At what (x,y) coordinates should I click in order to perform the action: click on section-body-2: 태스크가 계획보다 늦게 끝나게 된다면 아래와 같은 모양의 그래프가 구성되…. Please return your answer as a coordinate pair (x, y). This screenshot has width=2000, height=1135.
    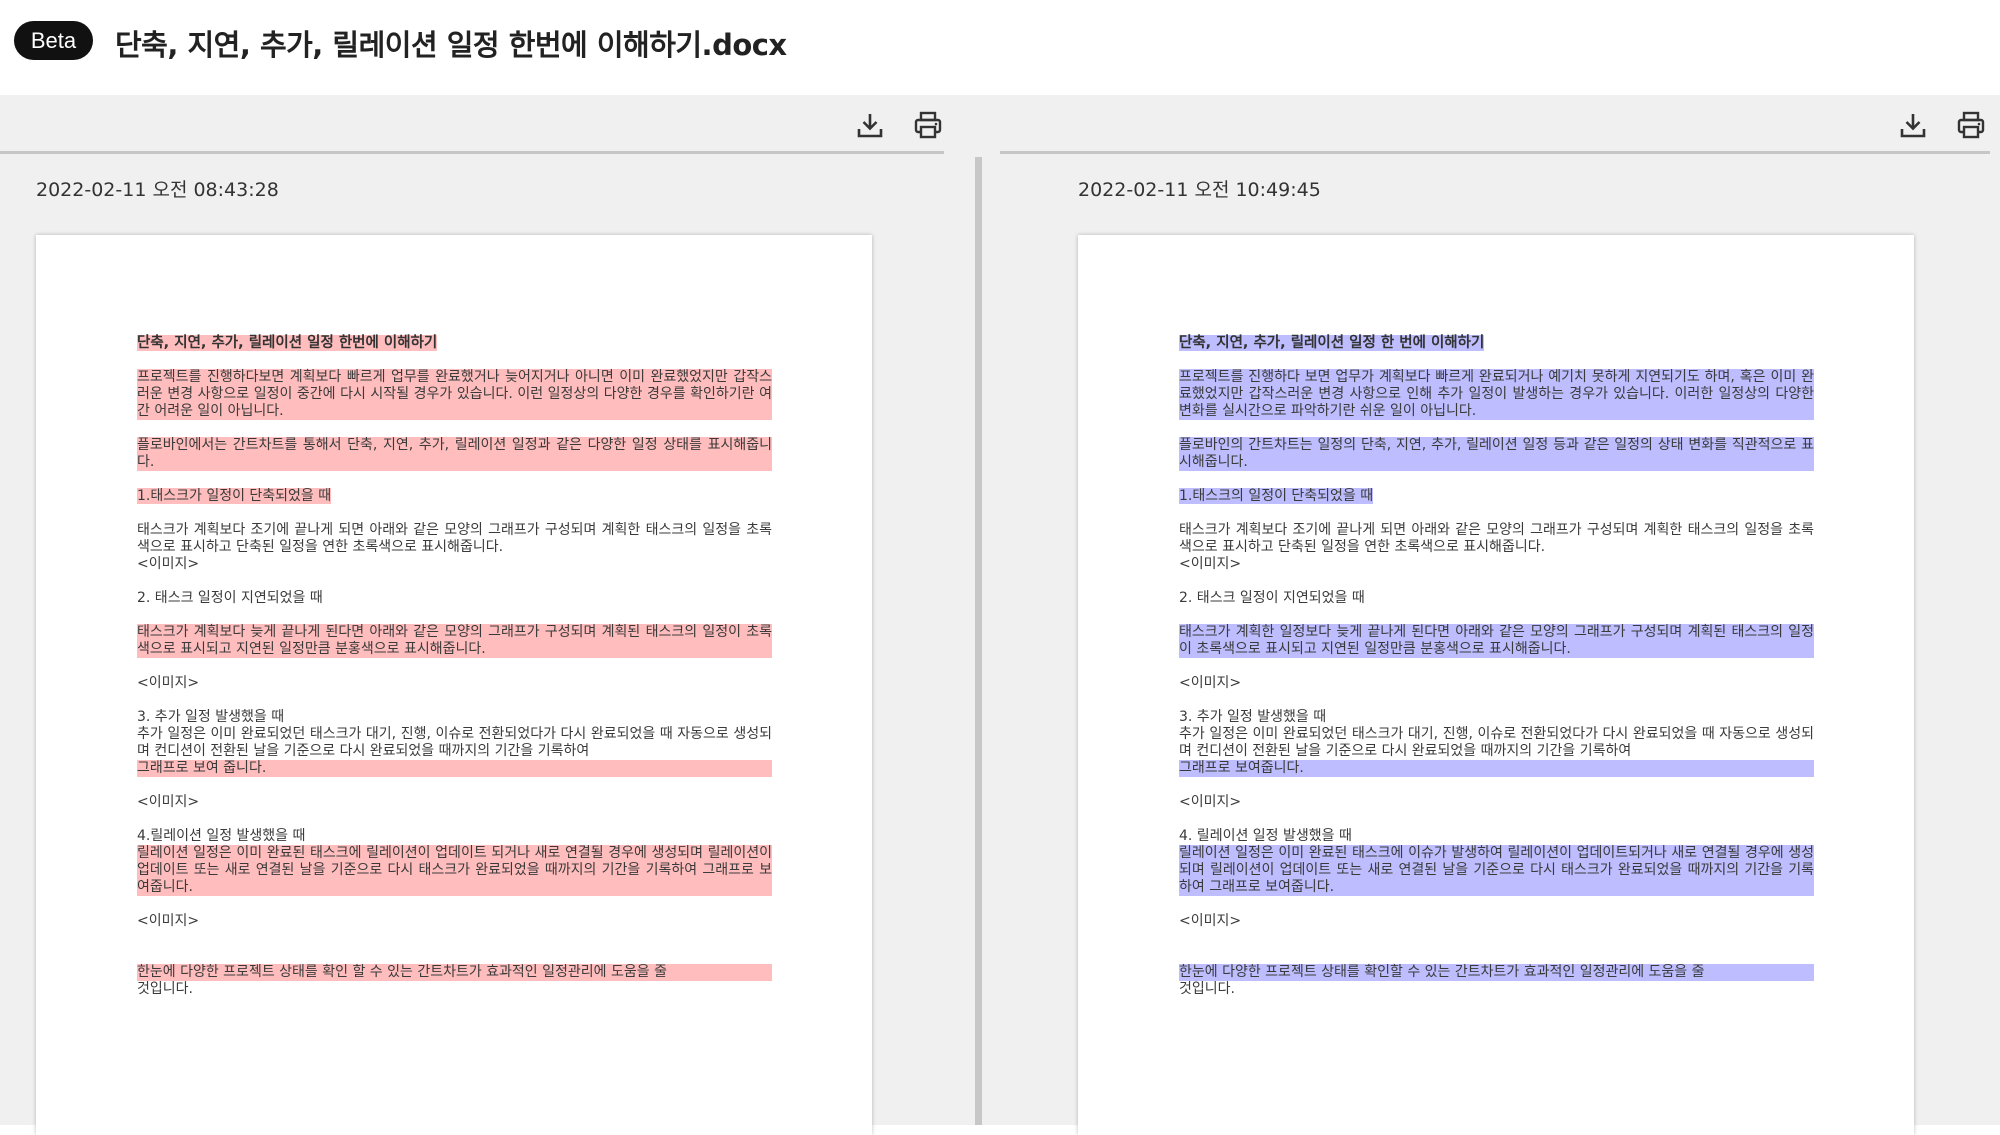
    Looking at the image, I should click on (454, 641).